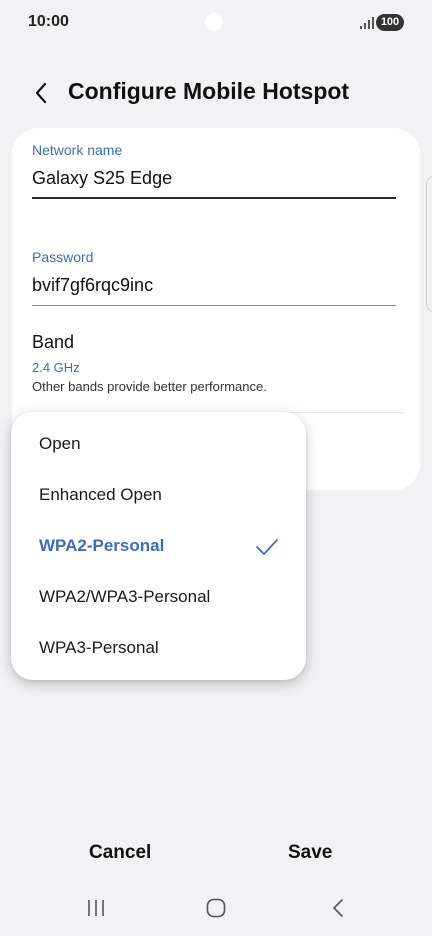  Describe the element at coordinates (100, 494) in the screenshot. I see `option-label: Enhanced Open` at that location.